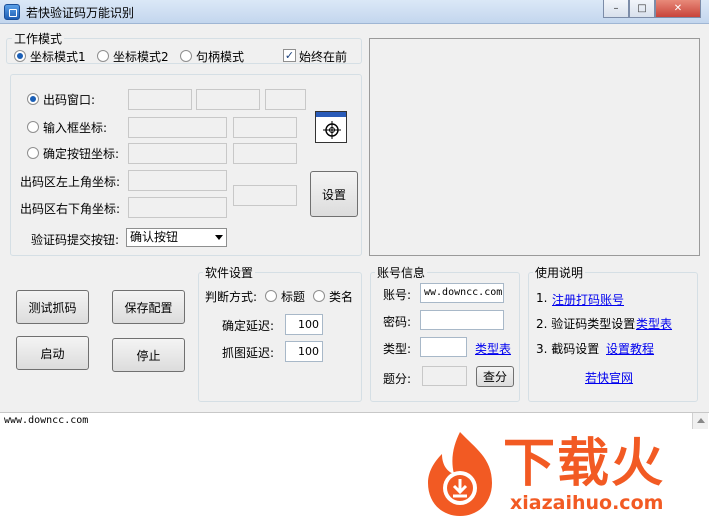 The image size is (709, 522). I want to click on submit-button-select: 确认按钮, so click(176, 237).